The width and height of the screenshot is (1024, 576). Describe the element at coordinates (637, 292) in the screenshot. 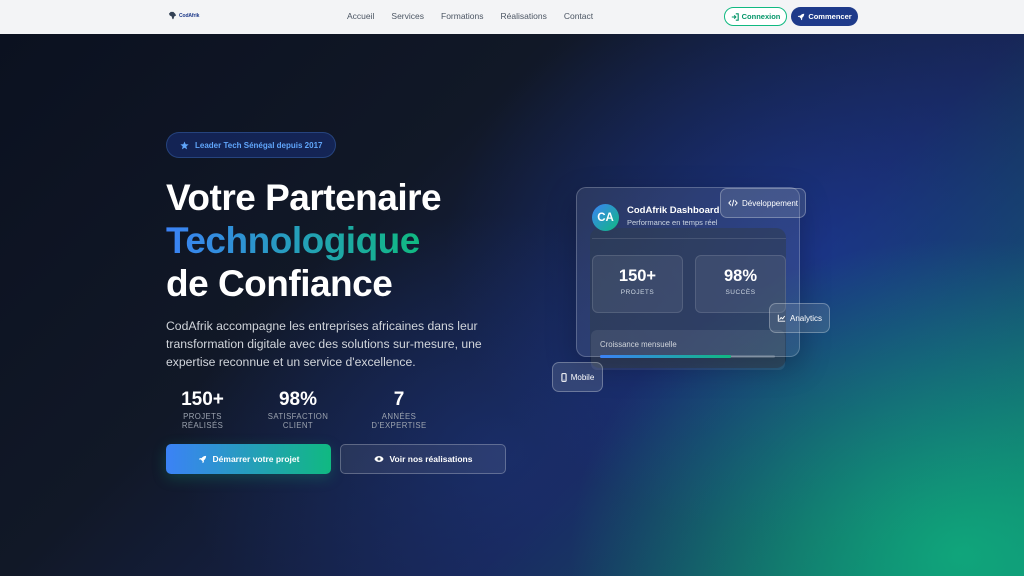

I see `stat-label: PROJETS` at that location.